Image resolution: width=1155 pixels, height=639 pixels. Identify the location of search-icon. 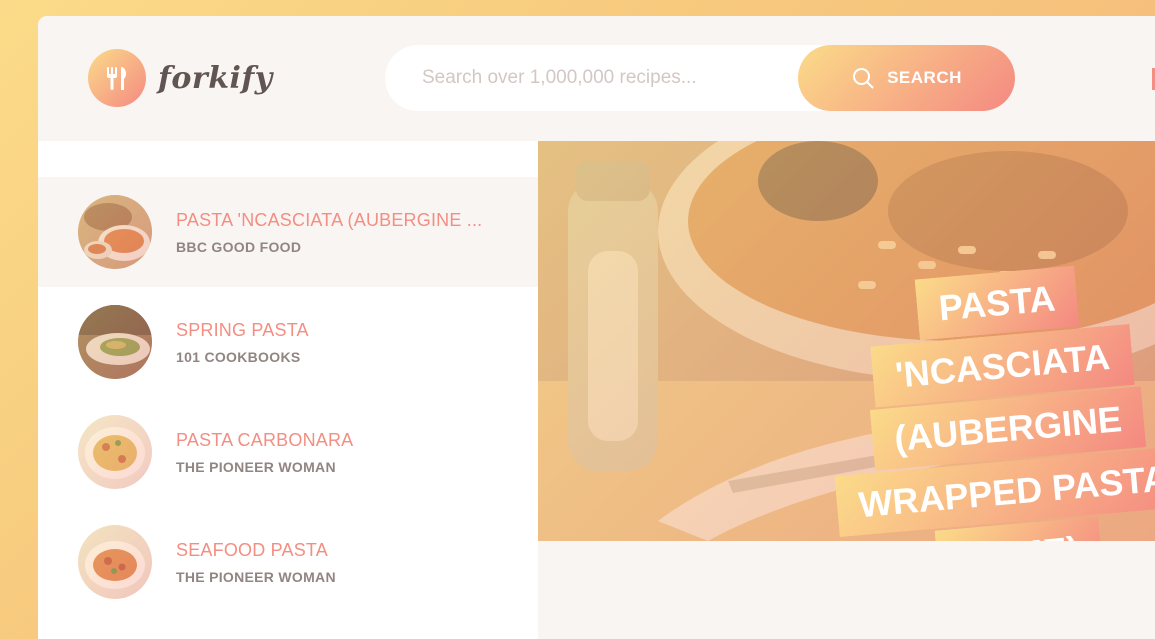
(863, 78).